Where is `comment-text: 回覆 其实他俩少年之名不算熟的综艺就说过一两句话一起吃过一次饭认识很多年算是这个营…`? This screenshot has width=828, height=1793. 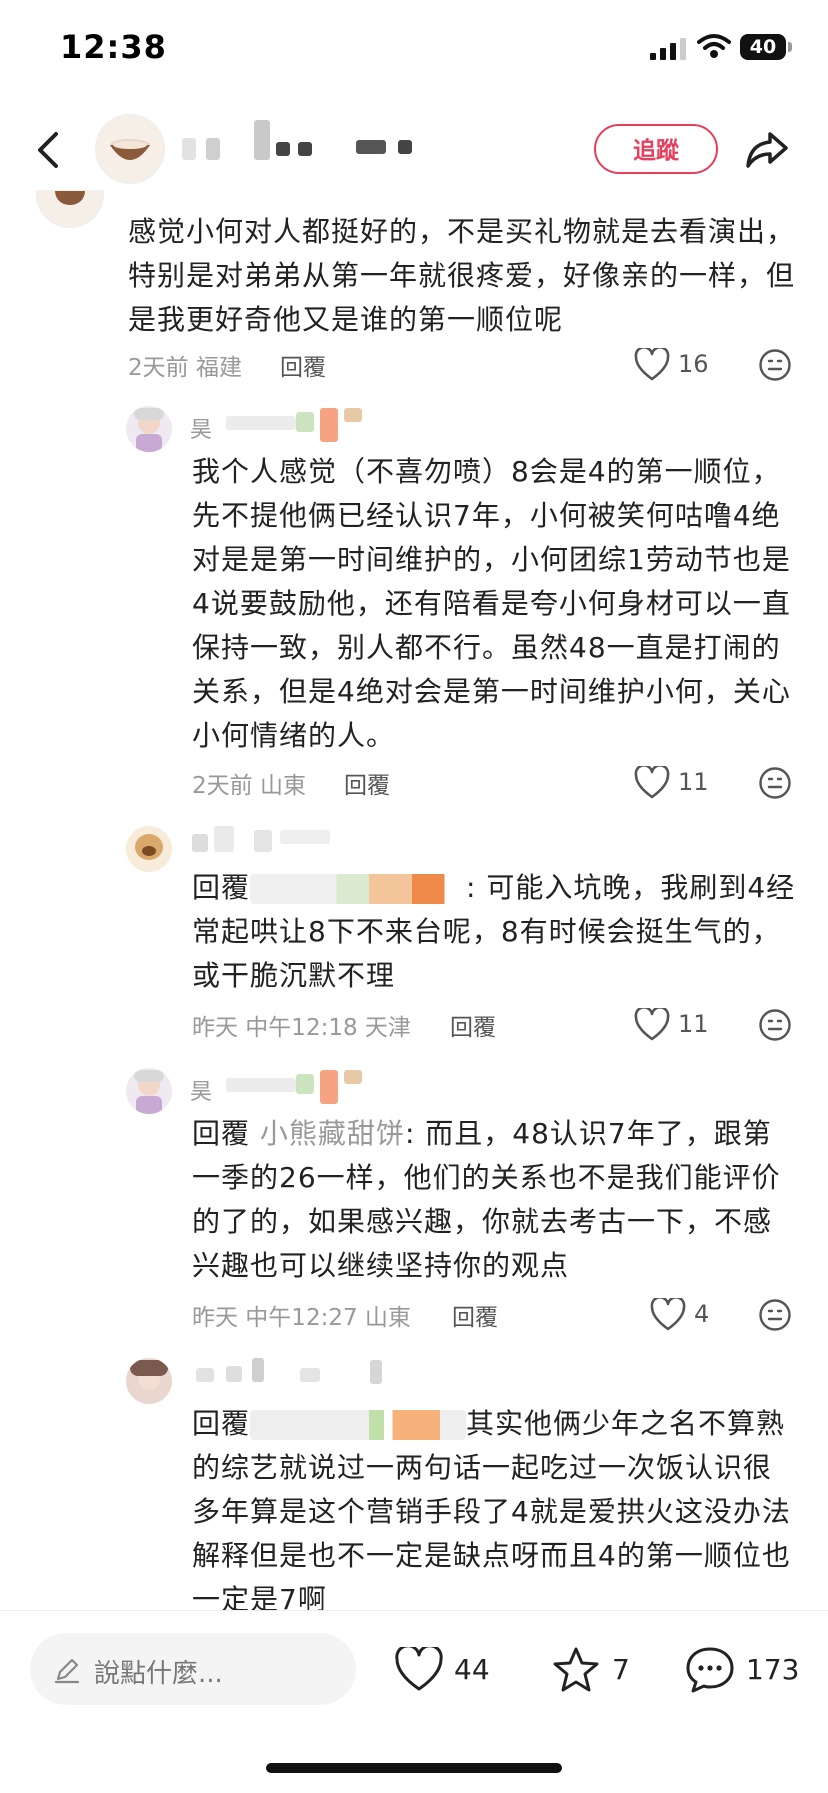
comment-text: 回覆 其实他俩少年之名不算熟的综艺就说过一两句话一起吃过一次饭认识很多年算是这个营… is located at coordinates (495, 1506).